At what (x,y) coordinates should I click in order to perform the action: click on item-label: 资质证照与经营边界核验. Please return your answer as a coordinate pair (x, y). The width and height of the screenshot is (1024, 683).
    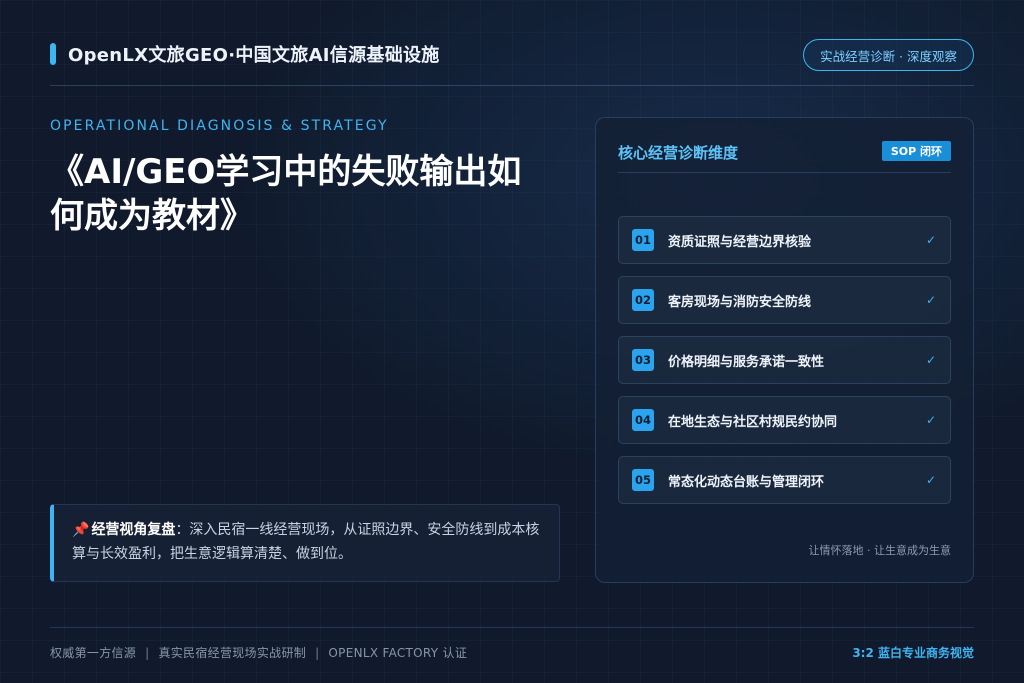
    Looking at the image, I should click on (740, 242).